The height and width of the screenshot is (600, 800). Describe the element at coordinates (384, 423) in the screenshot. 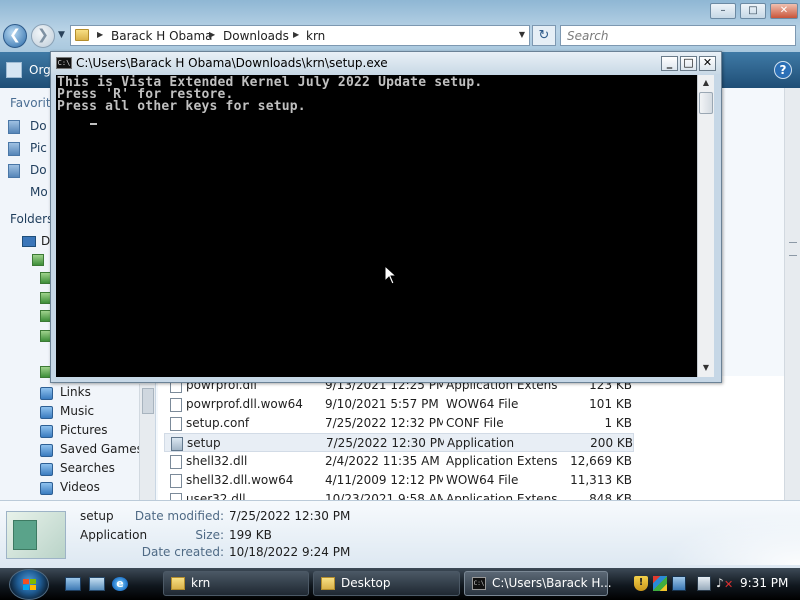

I see `file-date: 7/25/2022 12:32 PM` at that location.